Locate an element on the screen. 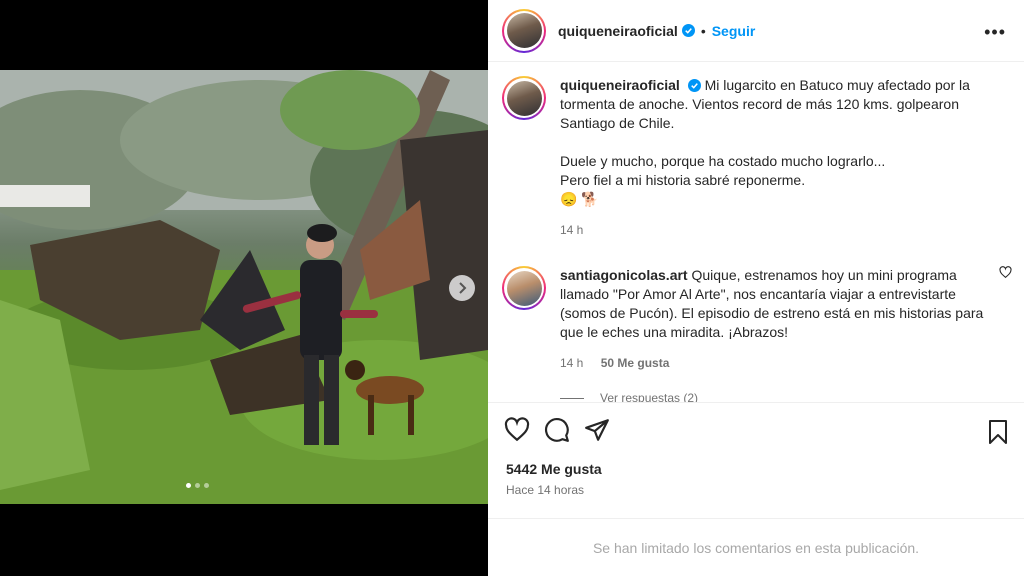 This screenshot has width=1024, height=576. replies-divider is located at coordinates (572, 398).